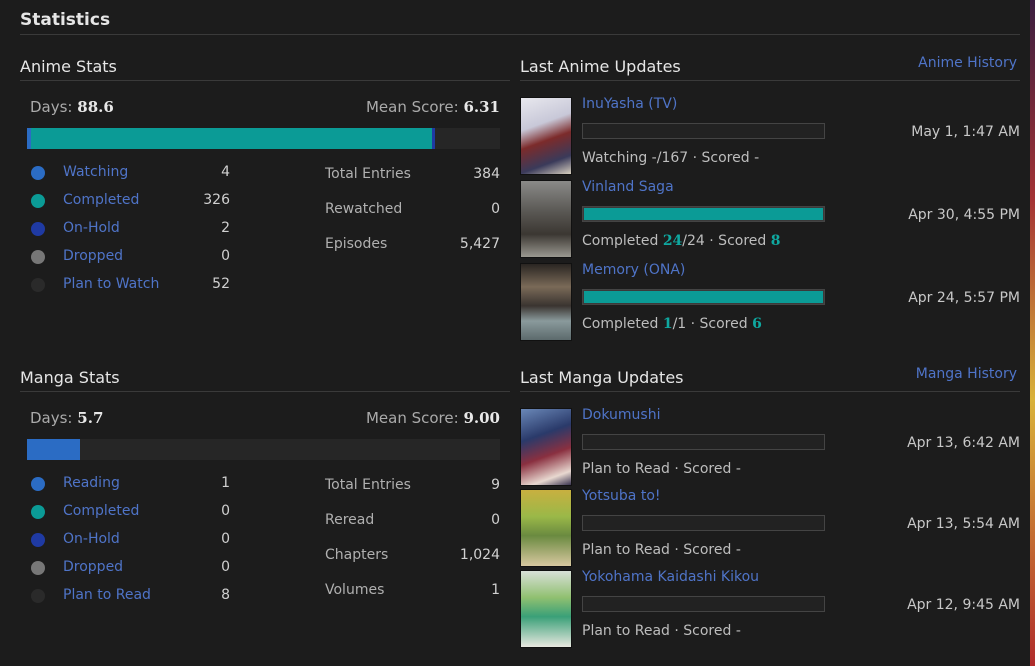  I want to click on last-manga-updates-heading: Last Manga Updates, so click(602, 377).